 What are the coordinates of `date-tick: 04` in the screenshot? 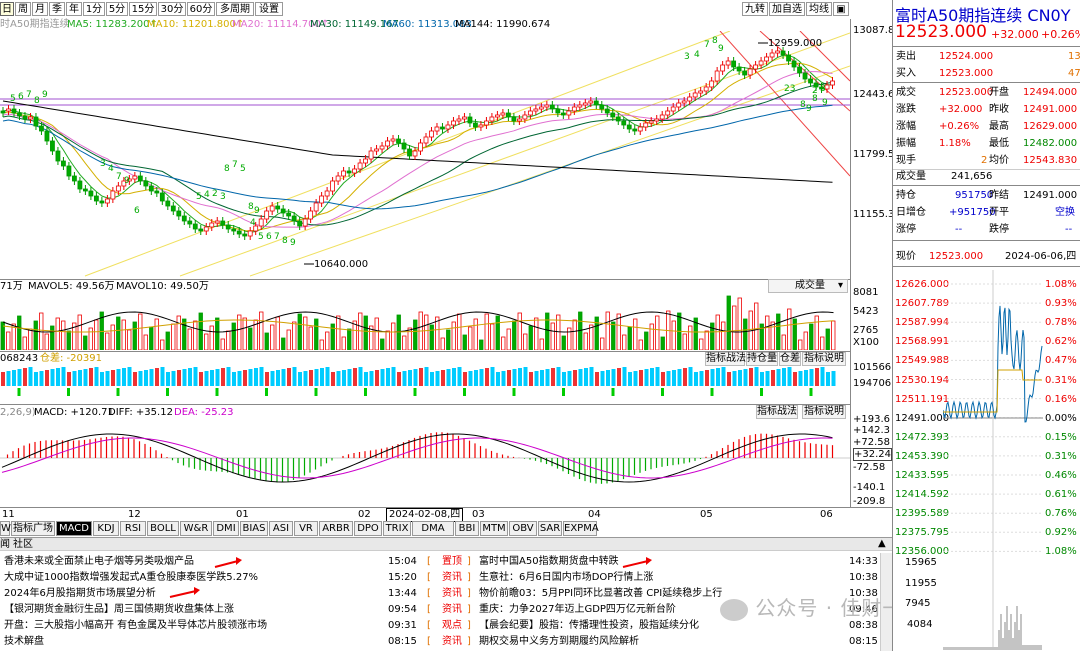 It's located at (594, 514).